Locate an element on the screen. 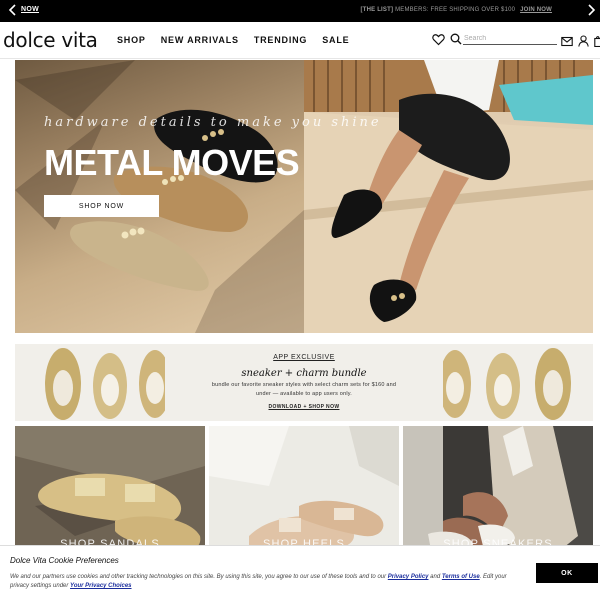  tile-shop-sneakers: SHOP SNEAKERS is located at coordinates (498, 491).